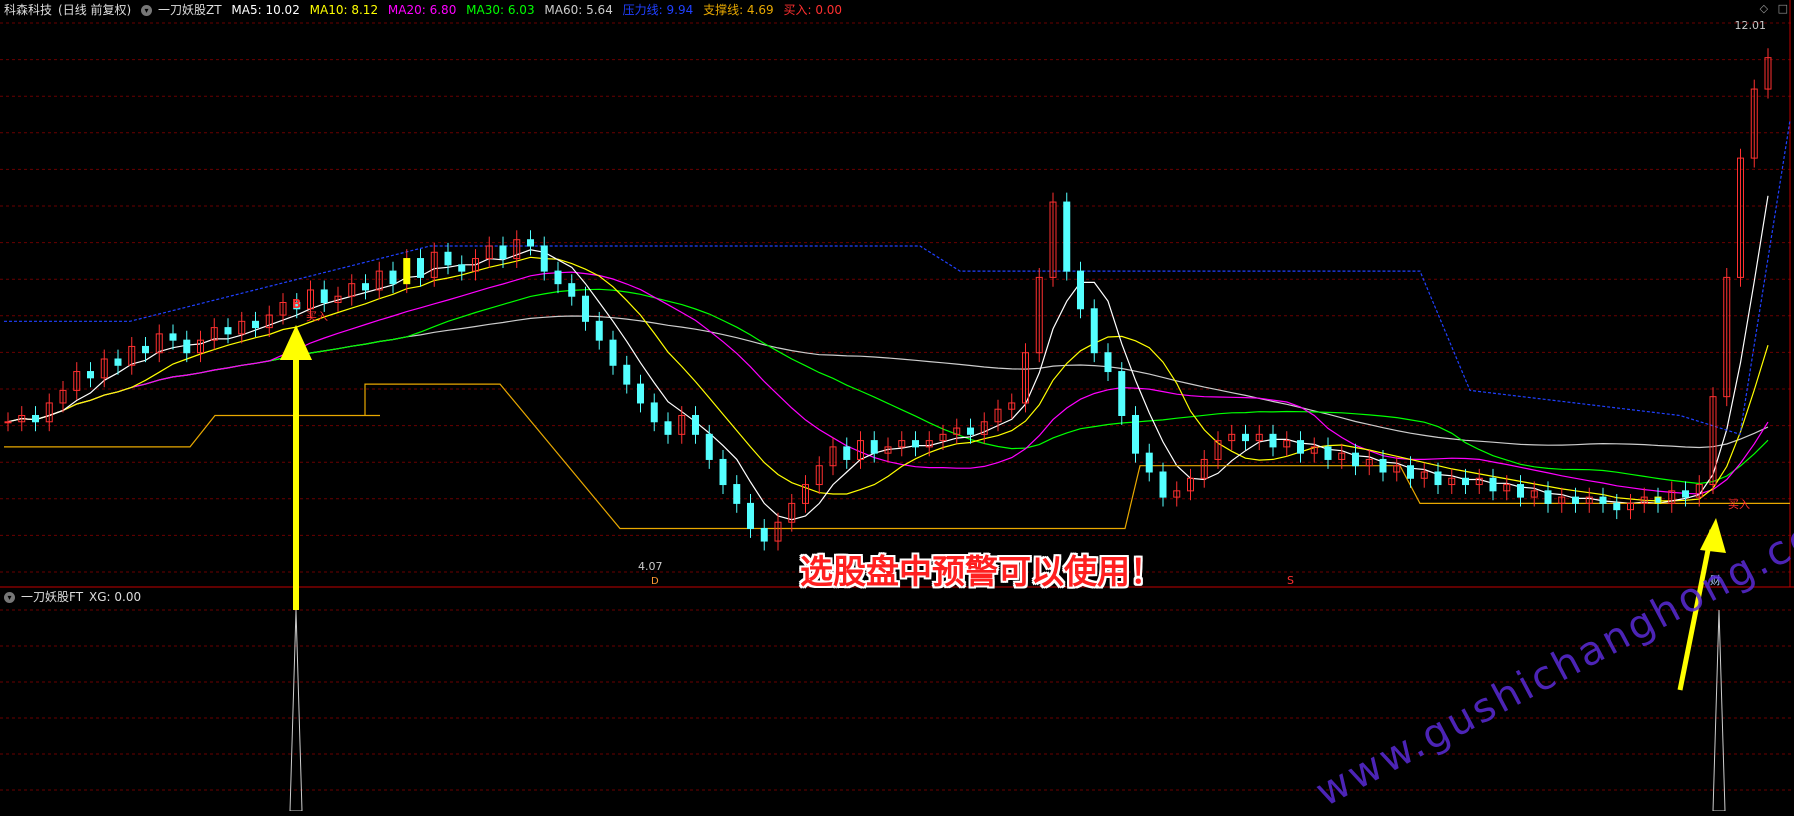  I want to click on arrow-head, so click(296, 342).